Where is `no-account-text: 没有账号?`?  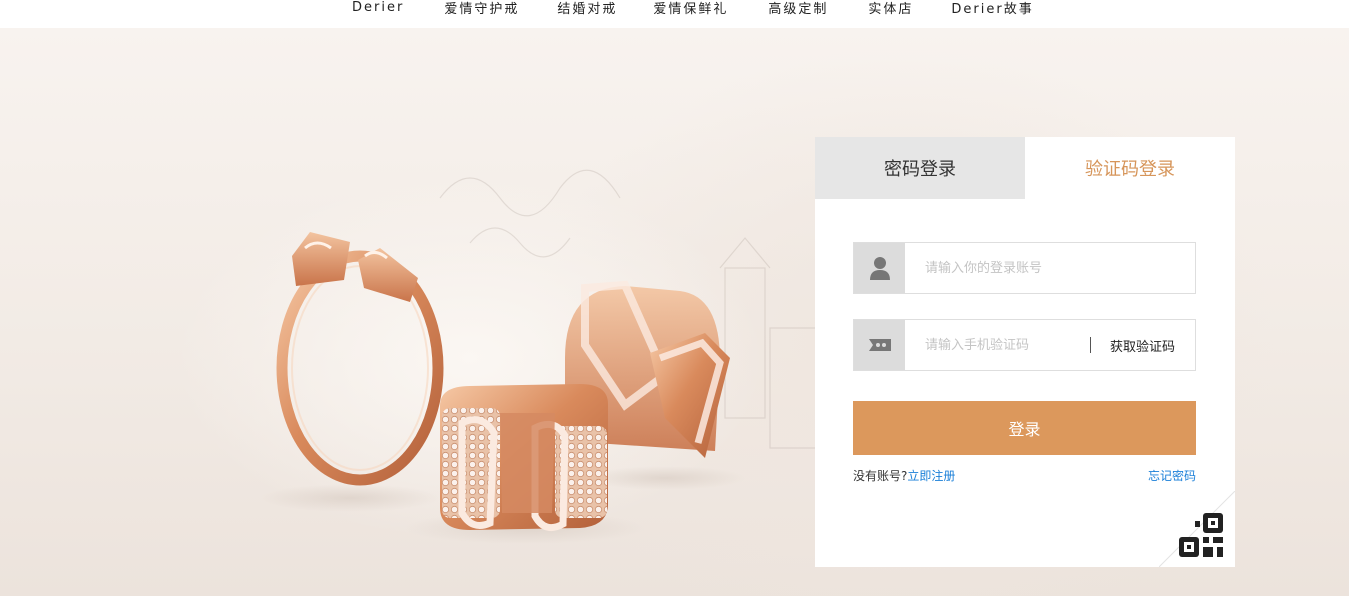
no-account-text: 没有账号? is located at coordinates (880, 476).